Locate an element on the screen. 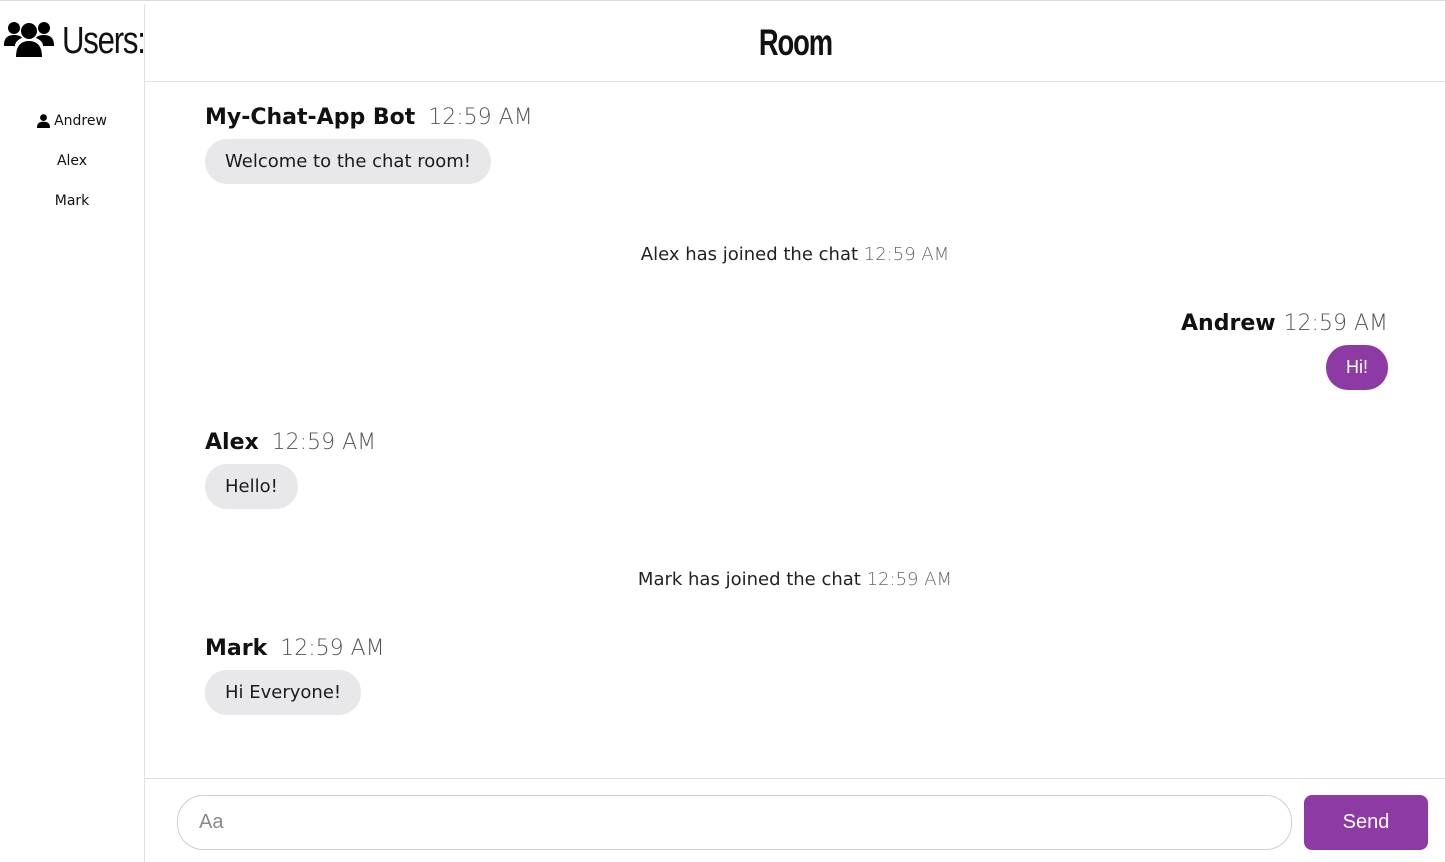  chat-message: Mark 12:59 AM Hi Everyone! is located at coordinates (295, 675).